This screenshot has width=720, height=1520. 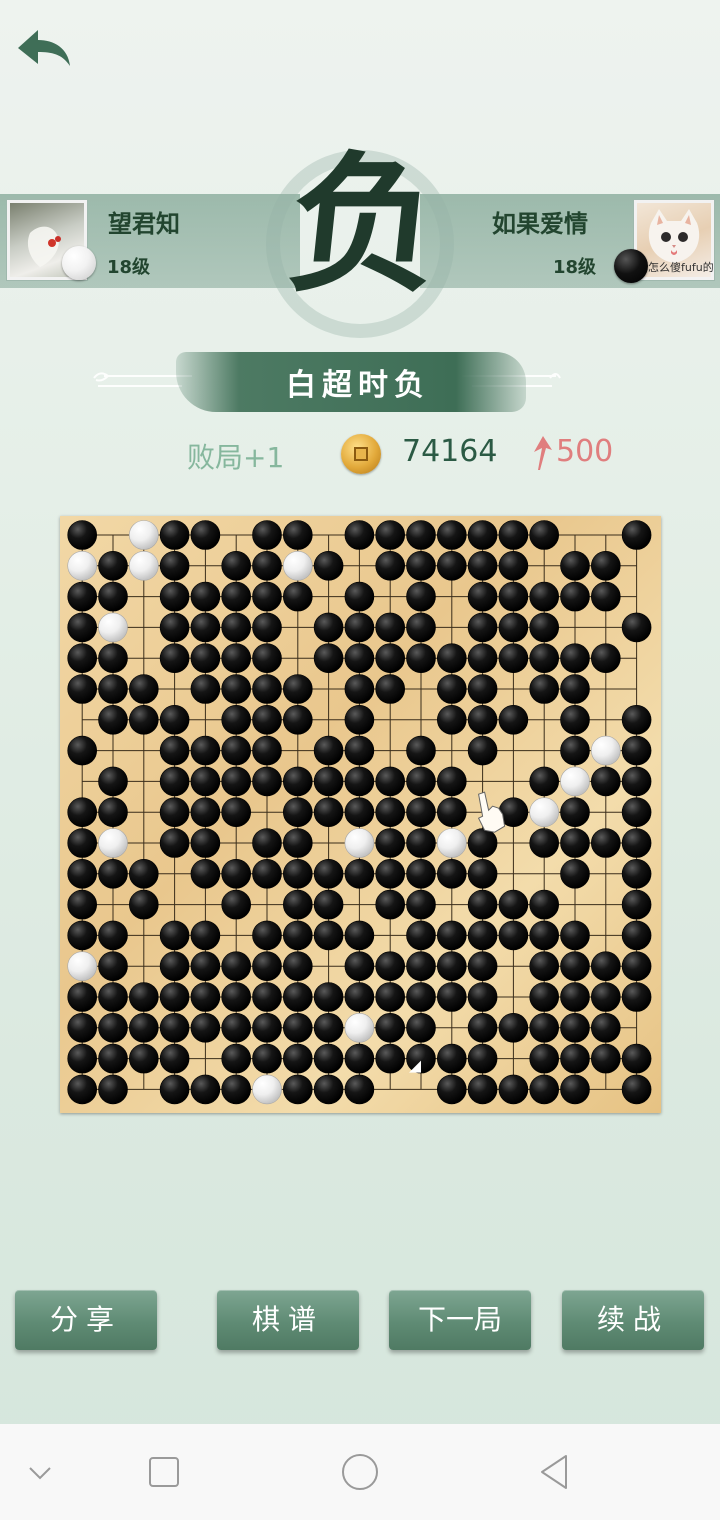 I want to click on triangle-back-icon, so click(x=556, y=1472).